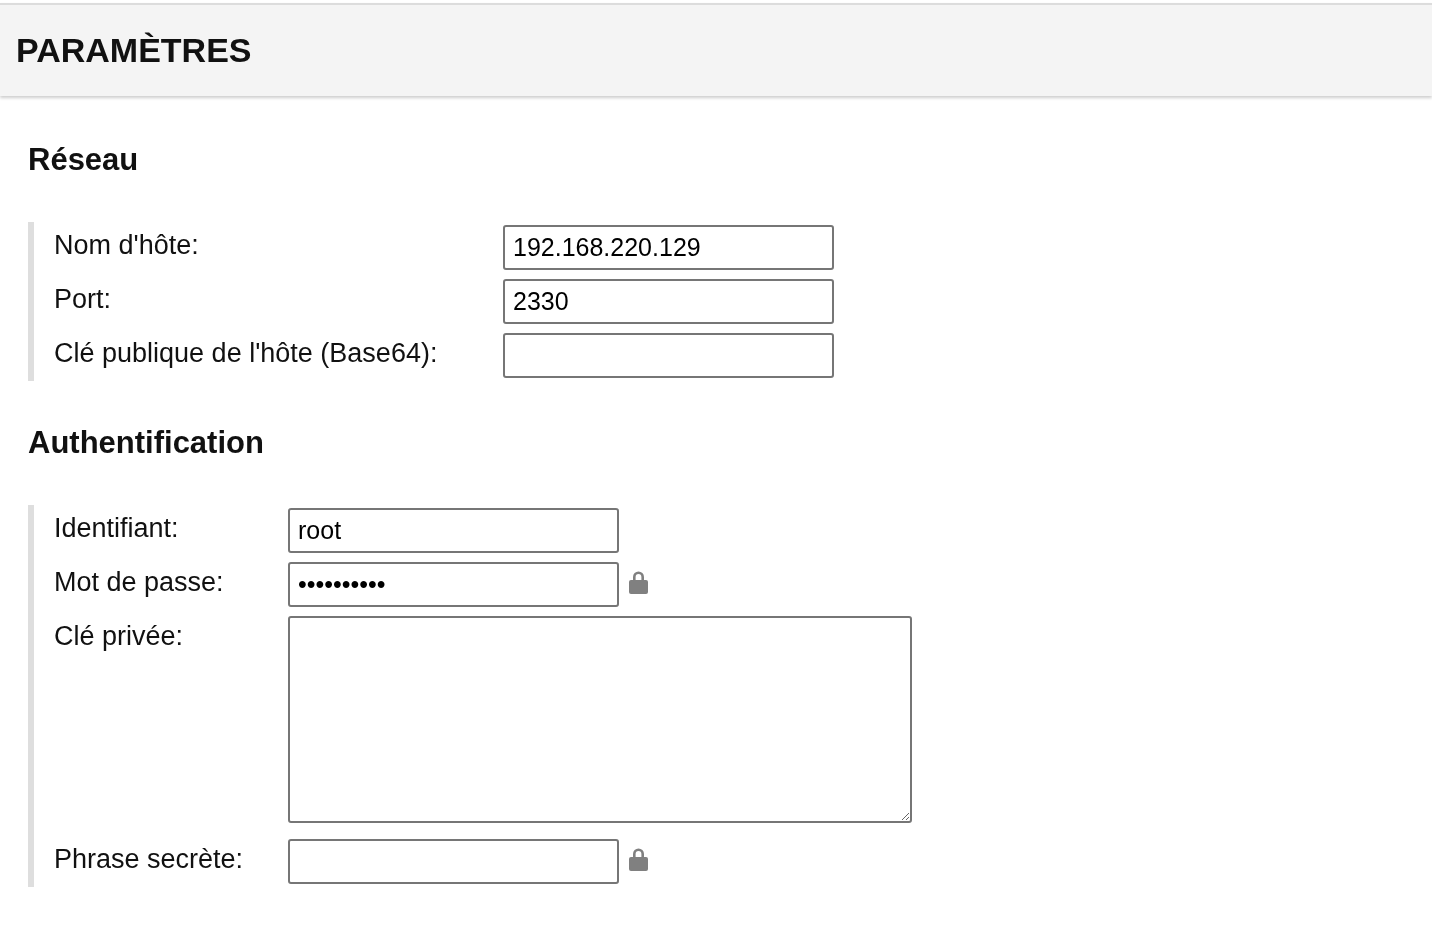  What do you see at coordinates (600, 719) in the screenshot?
I see `text-area` at bounding box center [600, 719].